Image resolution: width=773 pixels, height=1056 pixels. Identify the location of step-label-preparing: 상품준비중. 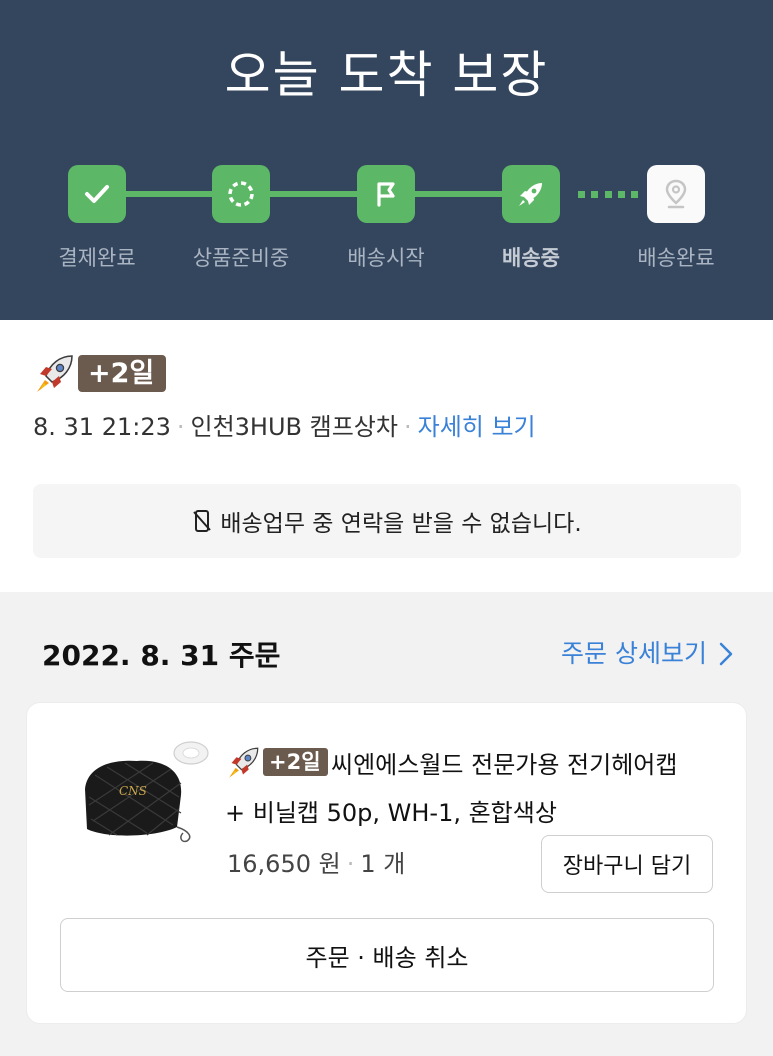
(241, 258).